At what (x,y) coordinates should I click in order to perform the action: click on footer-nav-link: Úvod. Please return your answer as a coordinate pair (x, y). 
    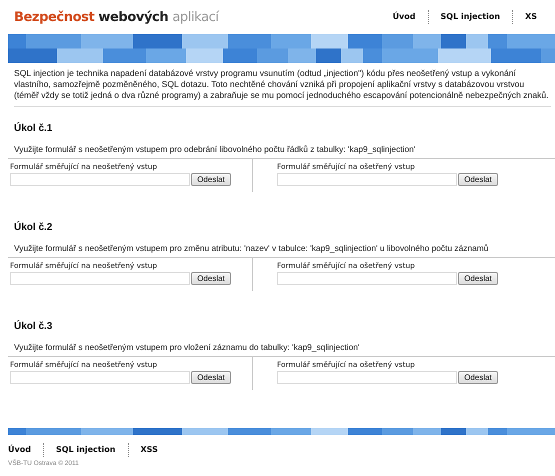
    Looking at the image, I should click on (25, 450).